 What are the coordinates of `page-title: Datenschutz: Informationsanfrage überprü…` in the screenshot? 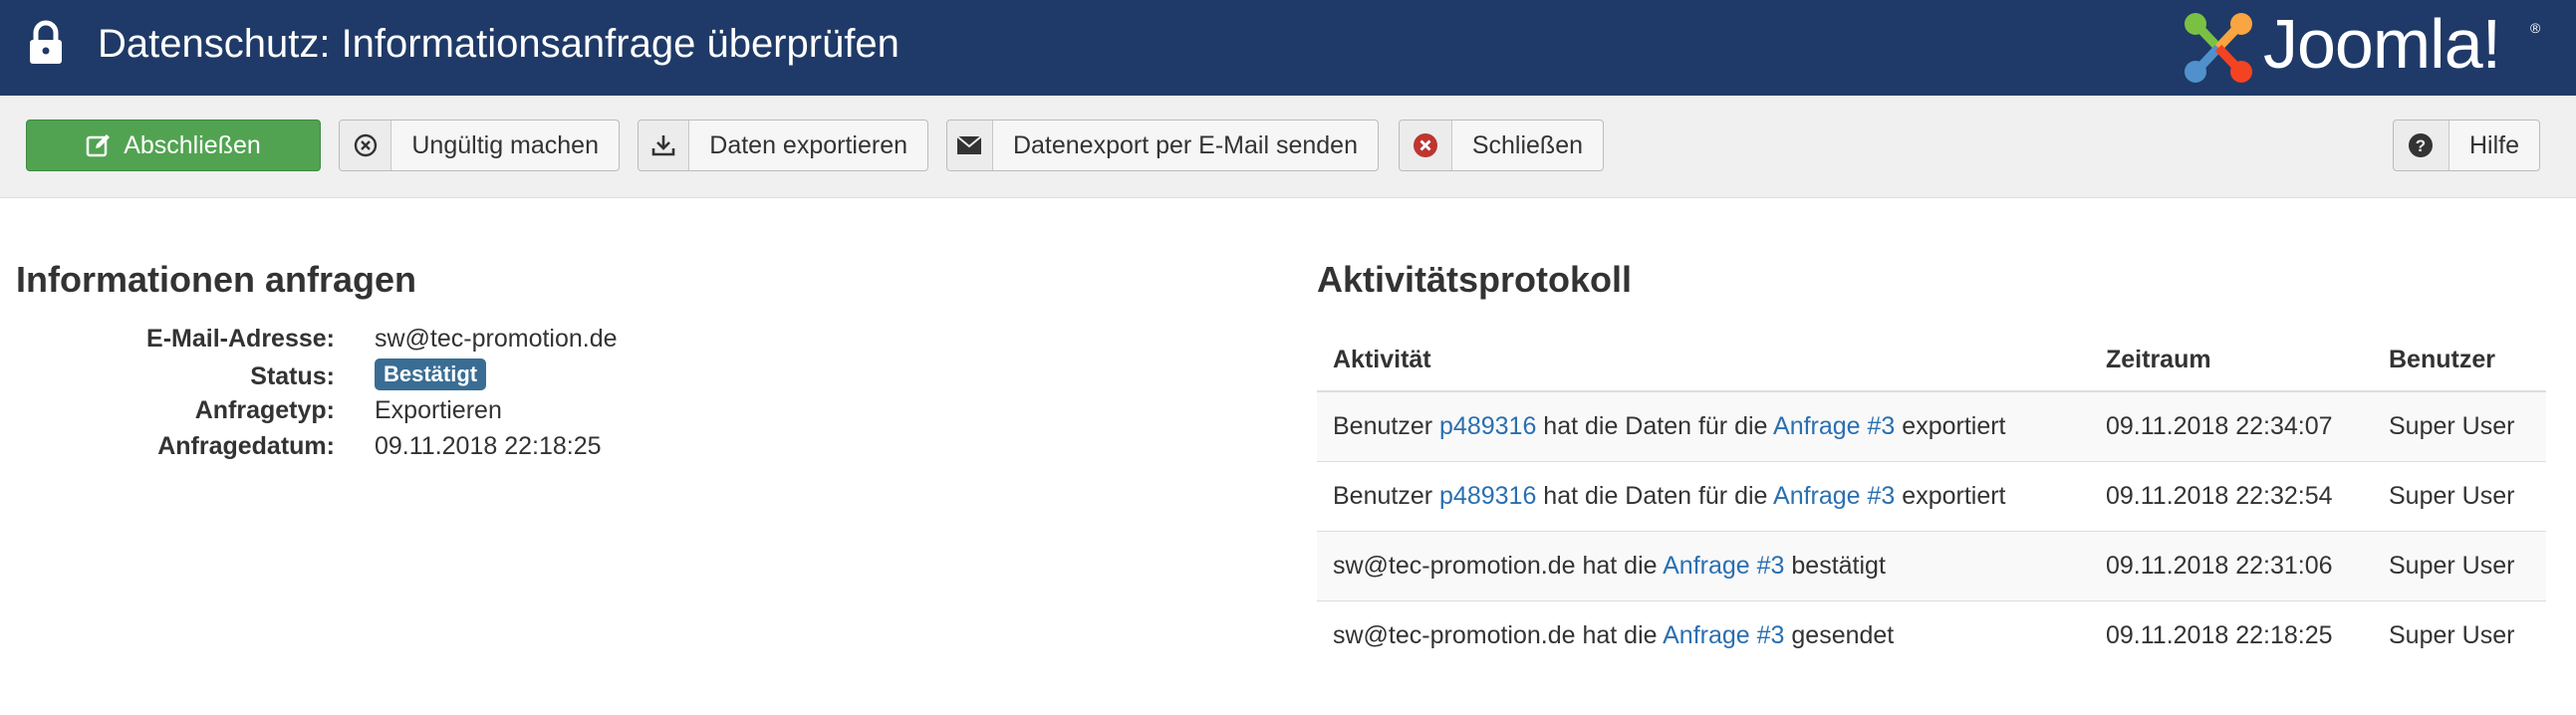 It's located at (499, 44).